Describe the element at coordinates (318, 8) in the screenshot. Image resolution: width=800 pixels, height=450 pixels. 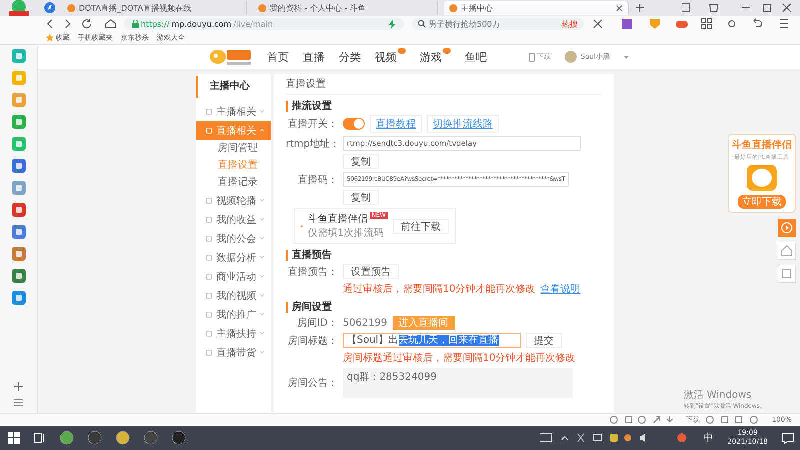
I see `tab-title: 我的资料 - 个人中心 - 斗鱼` at that location.